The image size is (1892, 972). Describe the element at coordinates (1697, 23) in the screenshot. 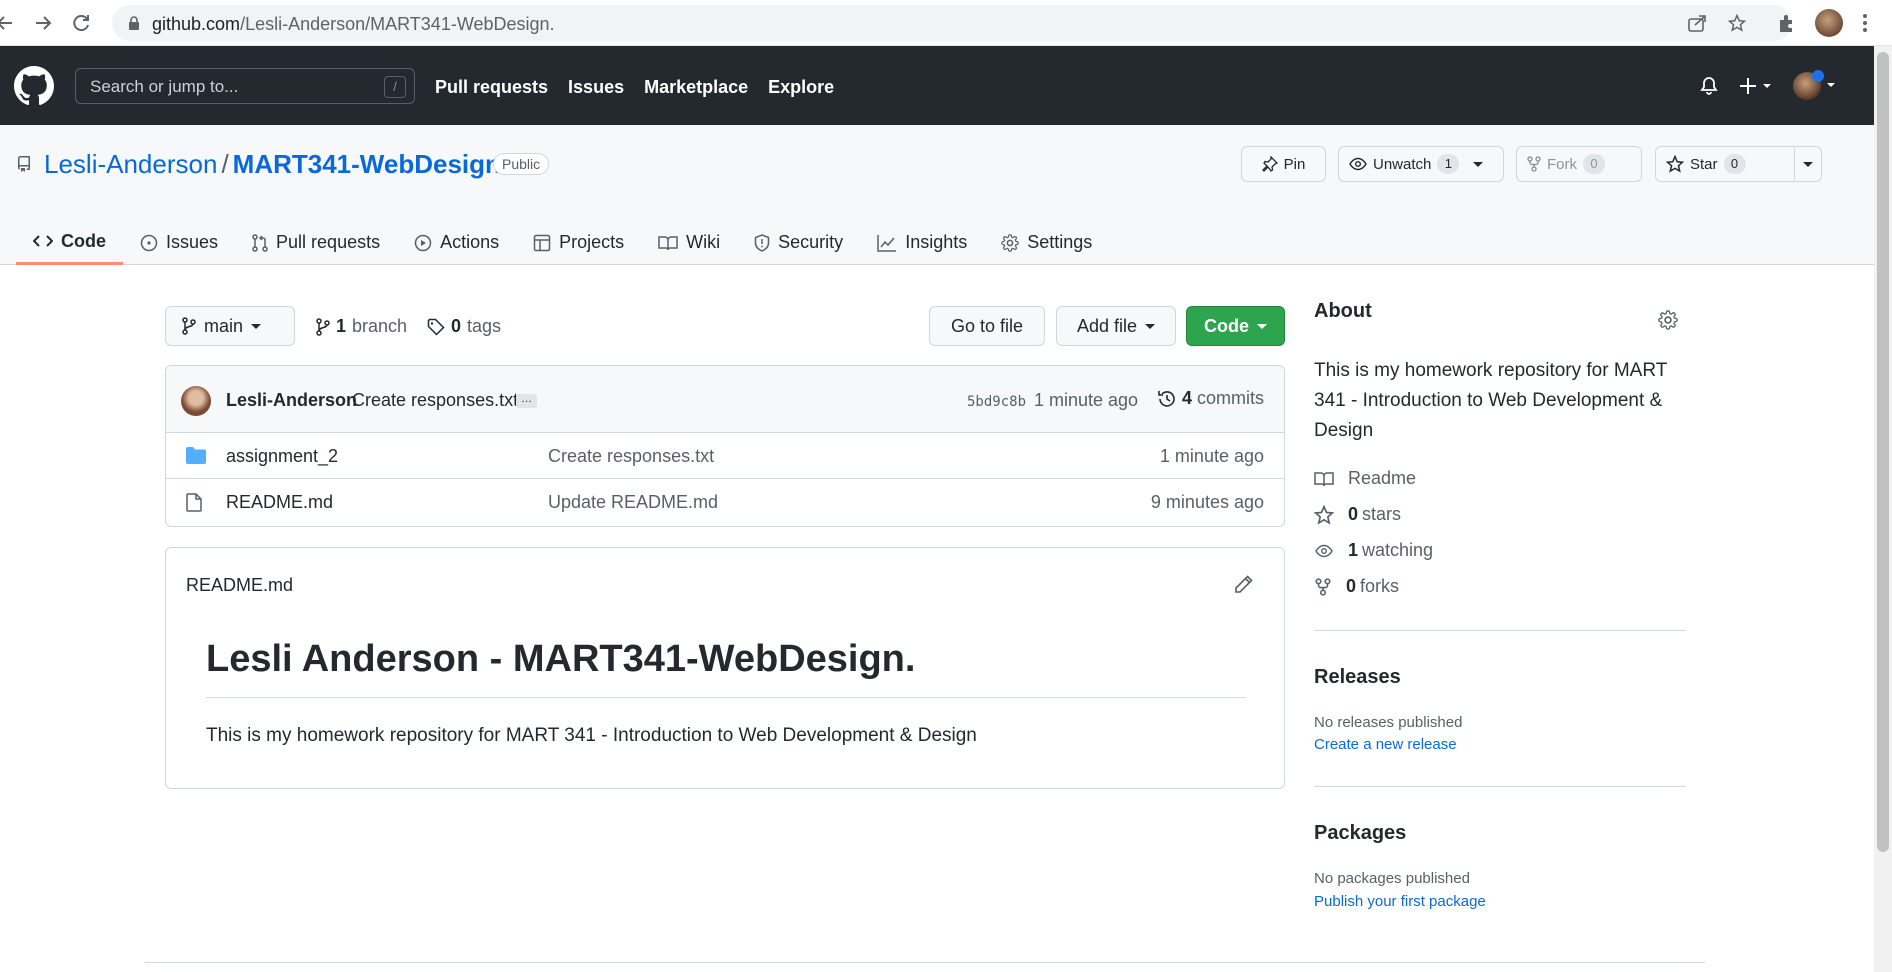

I see `share-icon` at that location.